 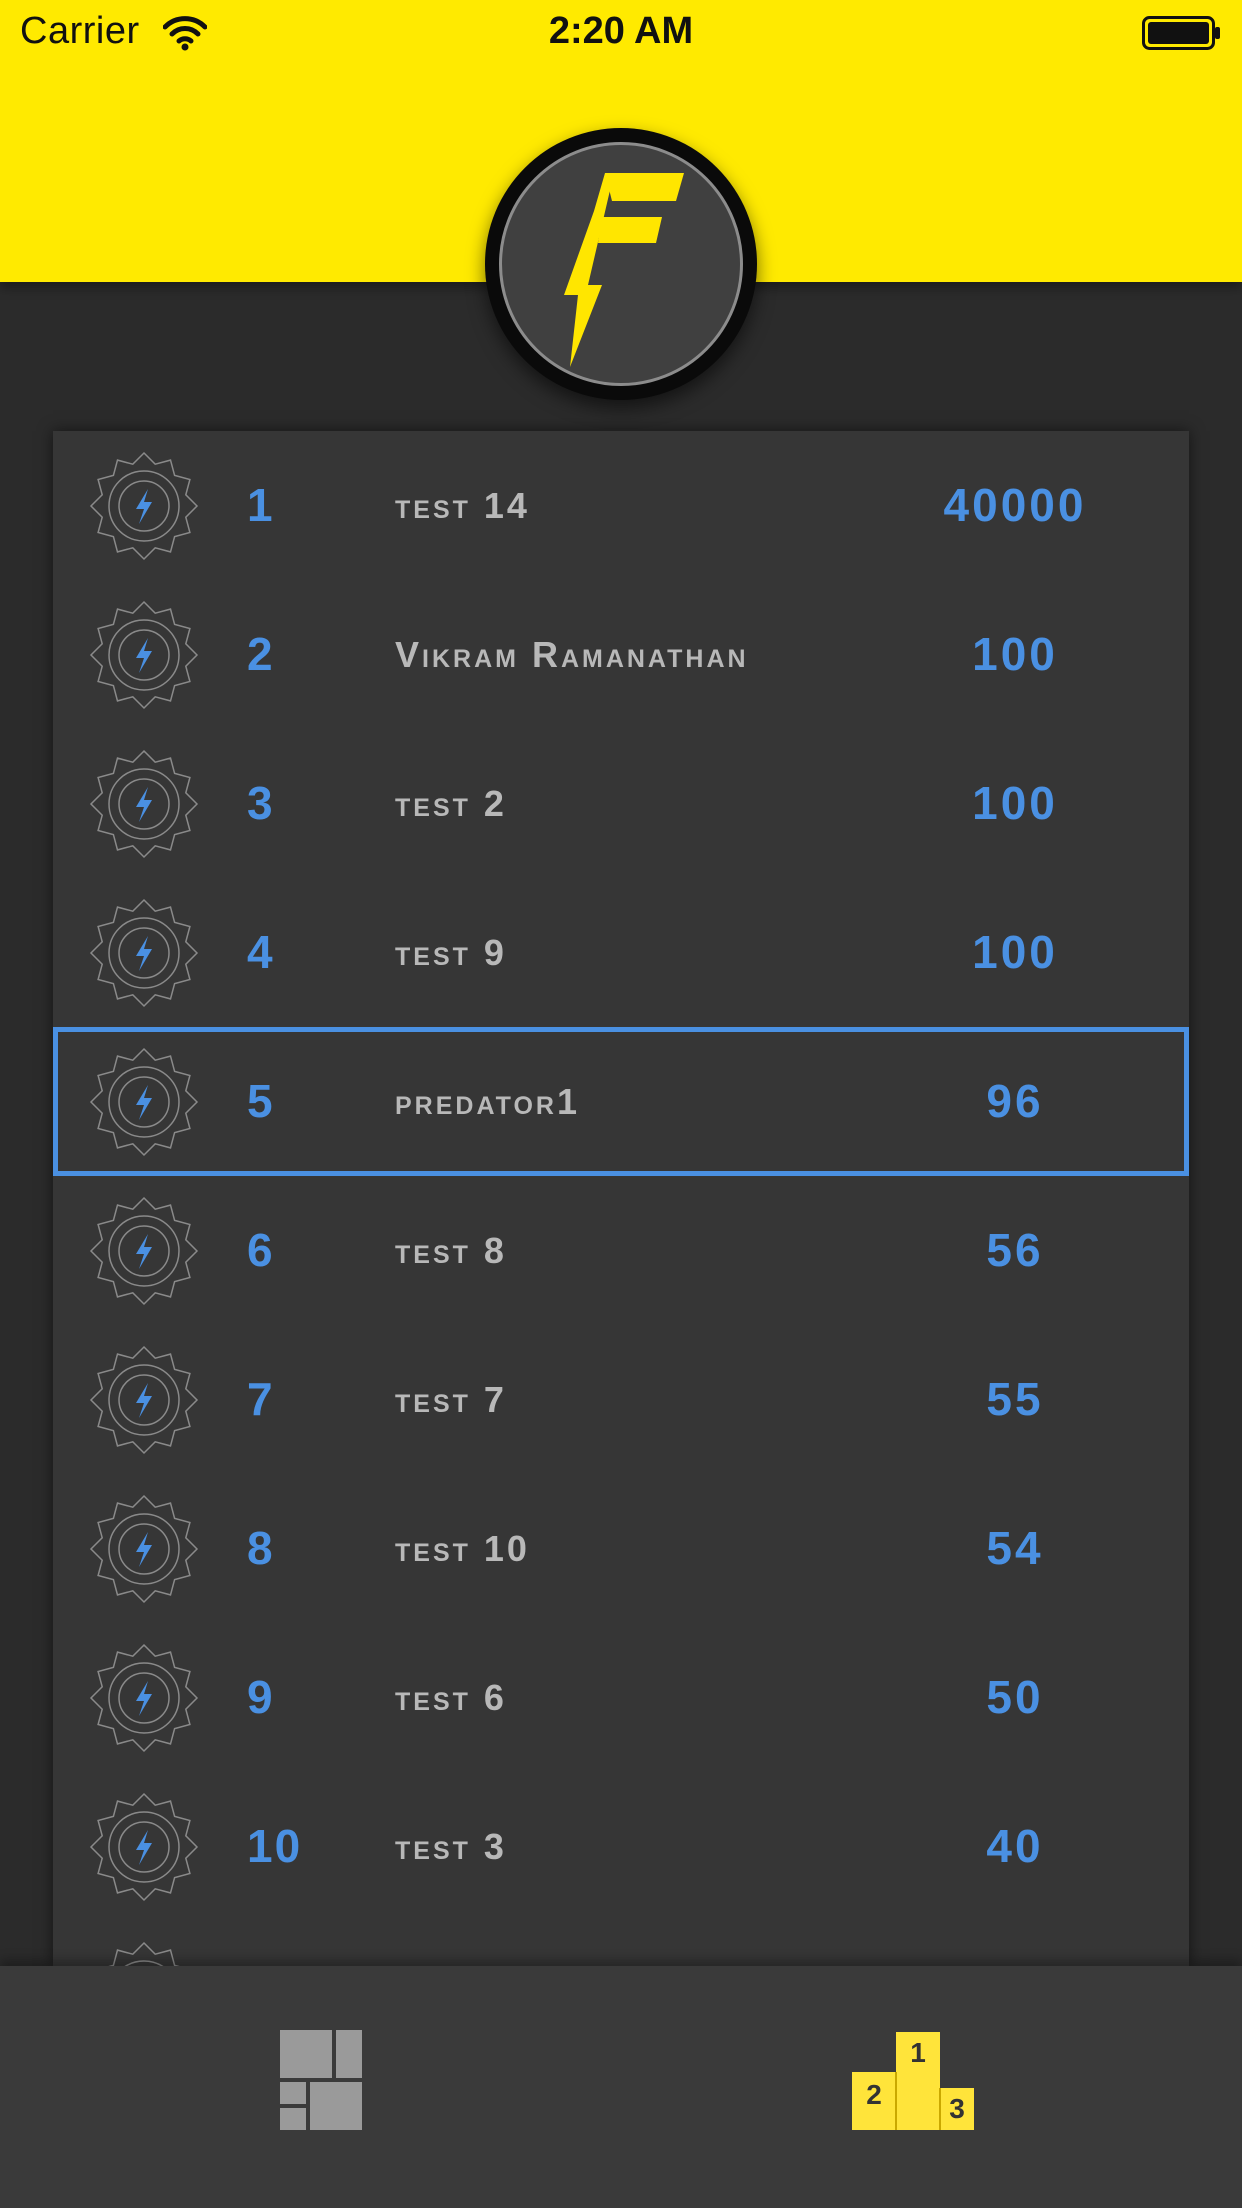 I want to click on player-name: test 10, so click(x=462, y=1548).